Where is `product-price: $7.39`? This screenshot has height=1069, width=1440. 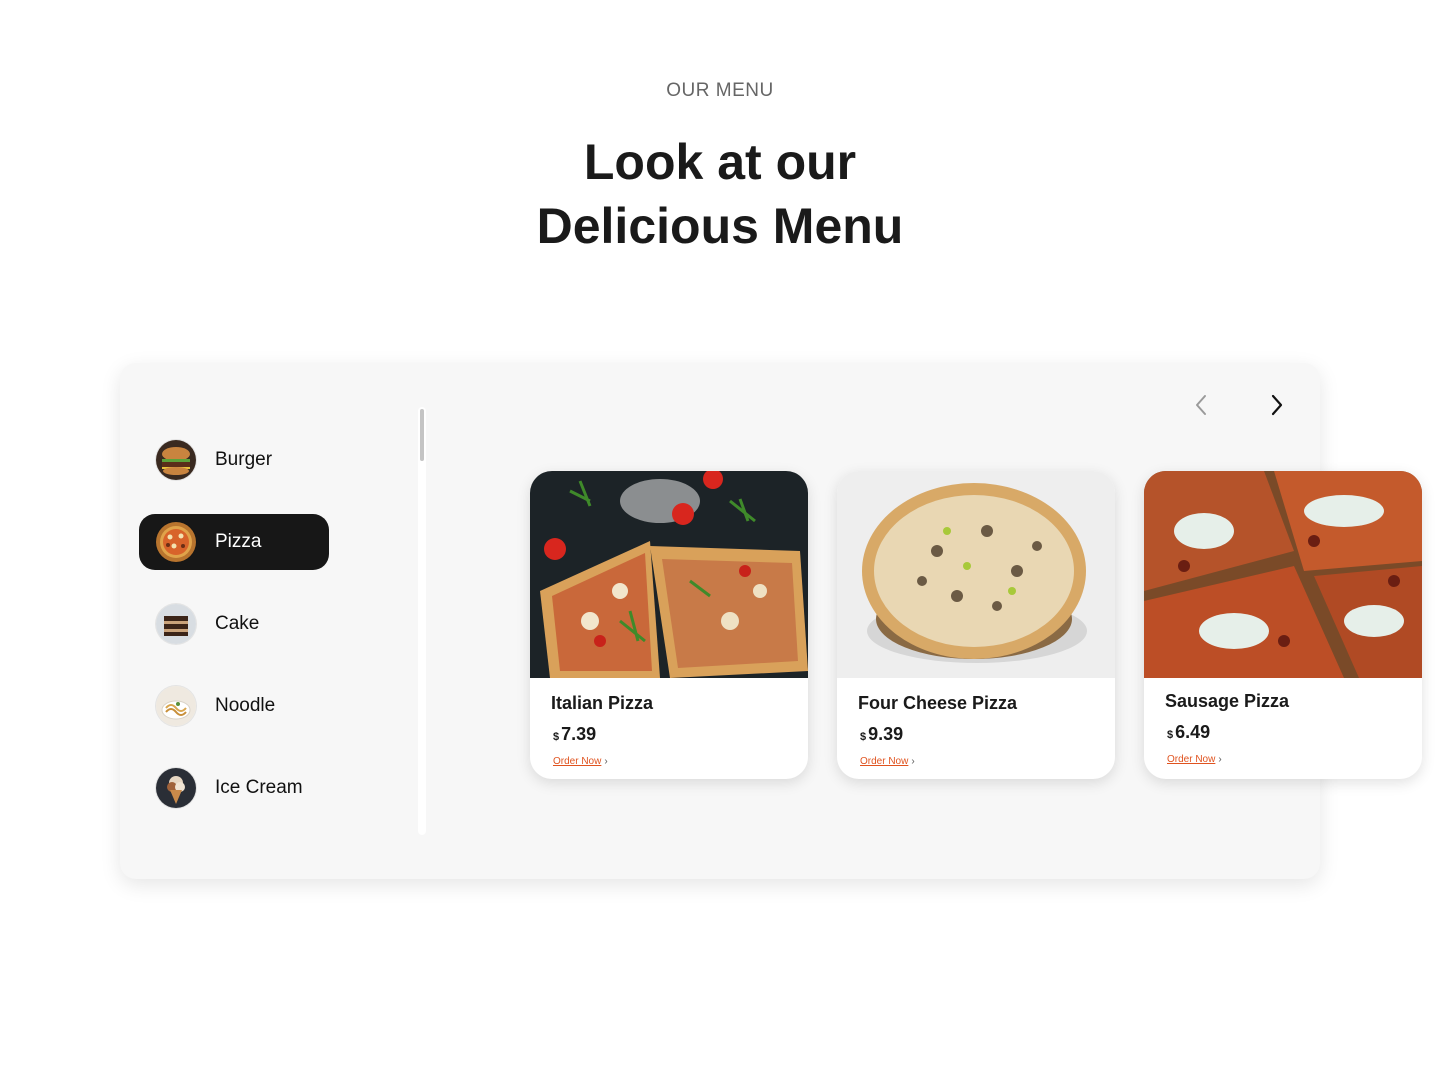 product-price: $7.39 is located at coordinates (574, 734).